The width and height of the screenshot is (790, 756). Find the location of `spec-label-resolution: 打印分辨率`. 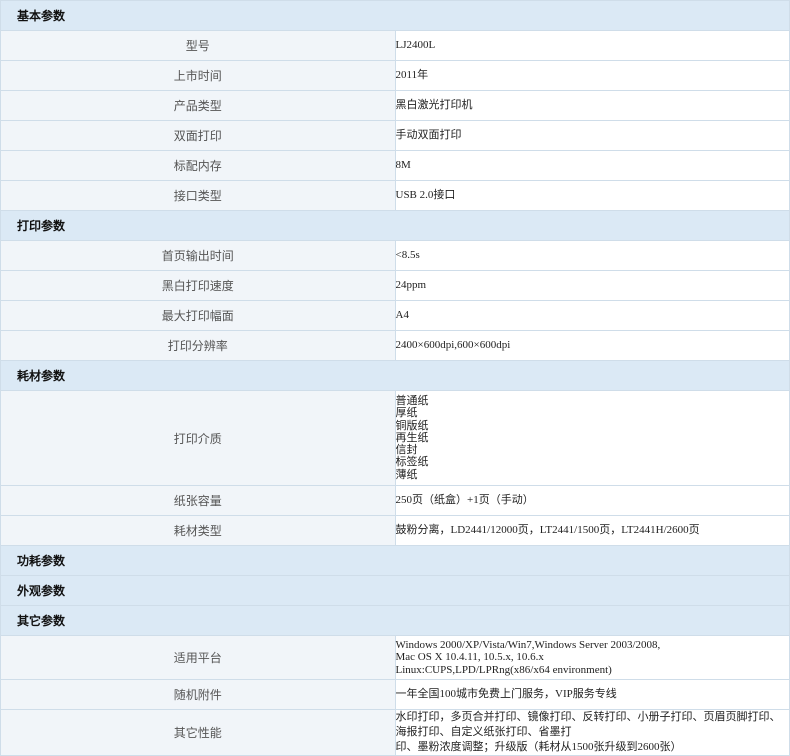

spec-label-resolution: 打印分辨率 is located at coordinates (198, 345).